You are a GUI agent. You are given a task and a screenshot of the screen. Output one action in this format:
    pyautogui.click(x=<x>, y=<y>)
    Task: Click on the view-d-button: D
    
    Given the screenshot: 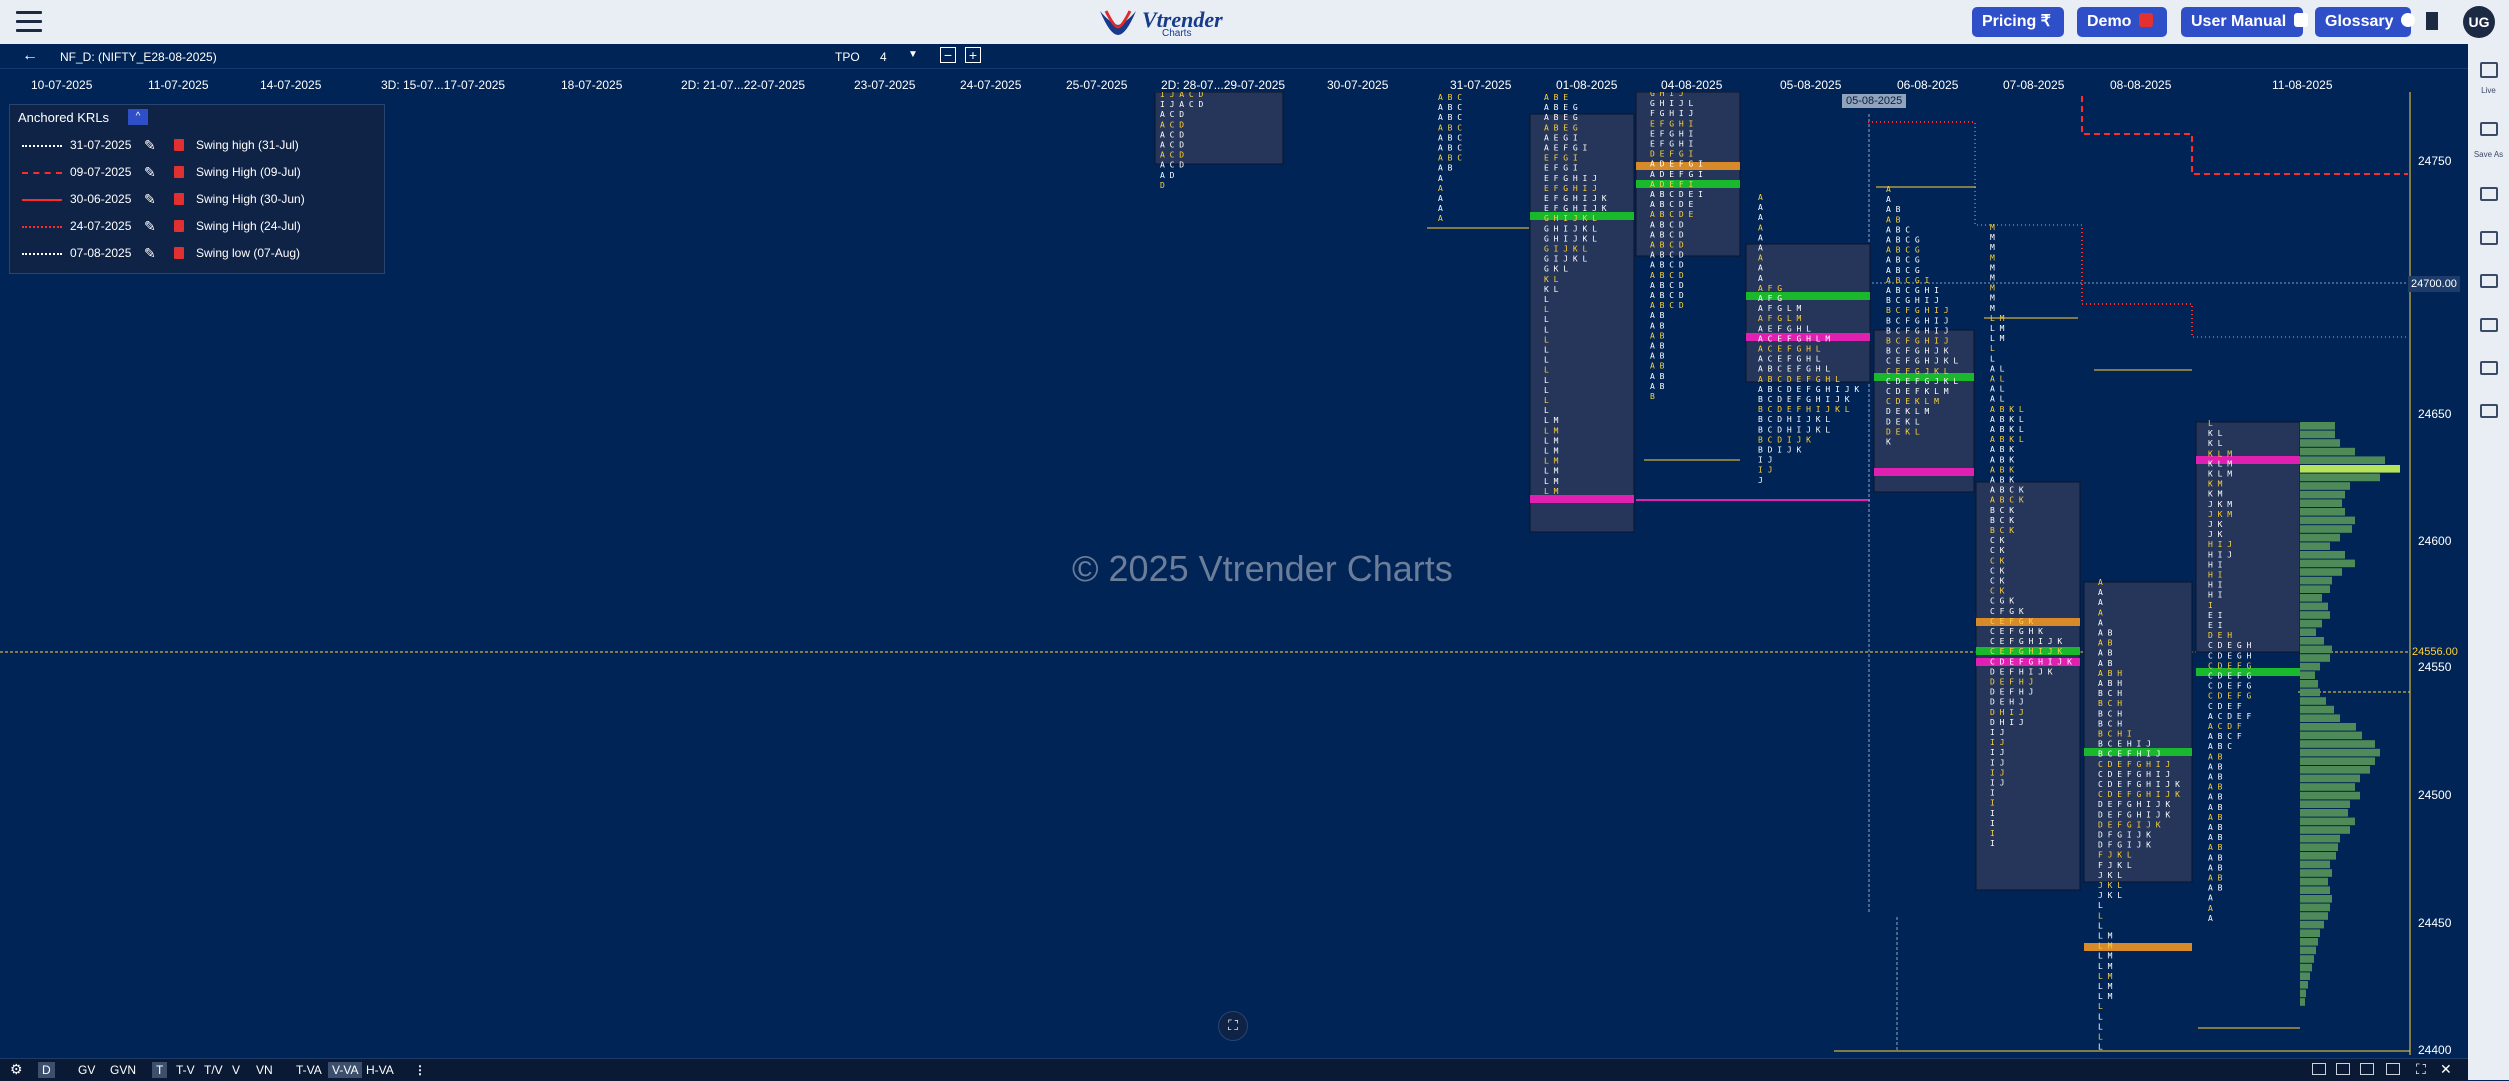 What is the action you would take?
    pyautogui.click(x=46, y=1070)
    